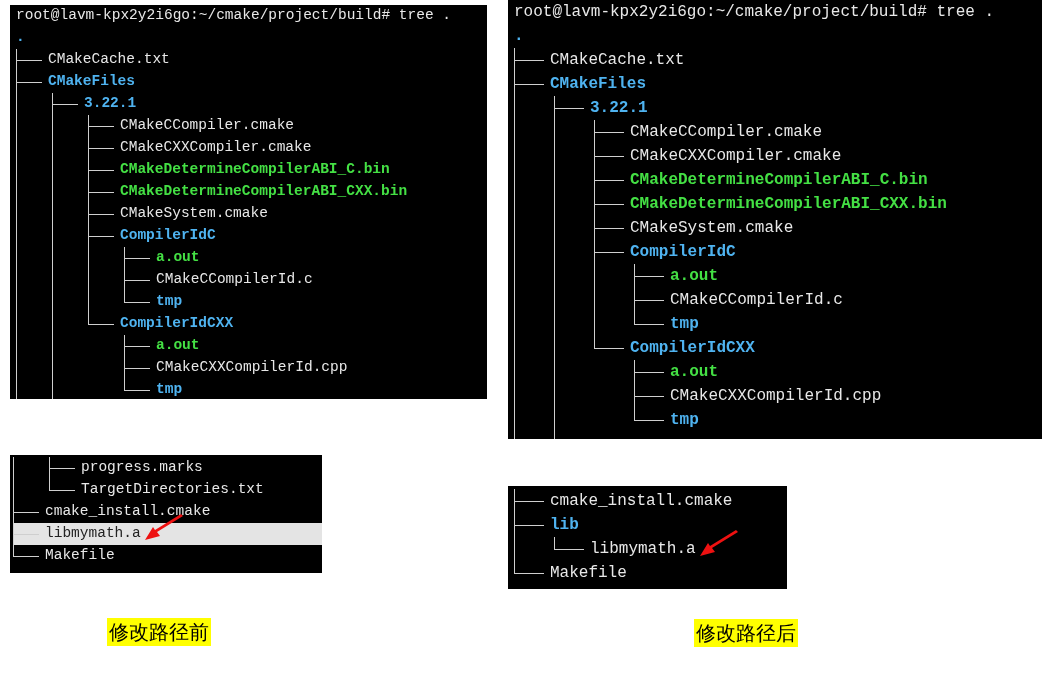 The width and height of the screenshot is (1054, 691). I want to click on tree-entry: TargetDirectories.txt, so click(172, 489).